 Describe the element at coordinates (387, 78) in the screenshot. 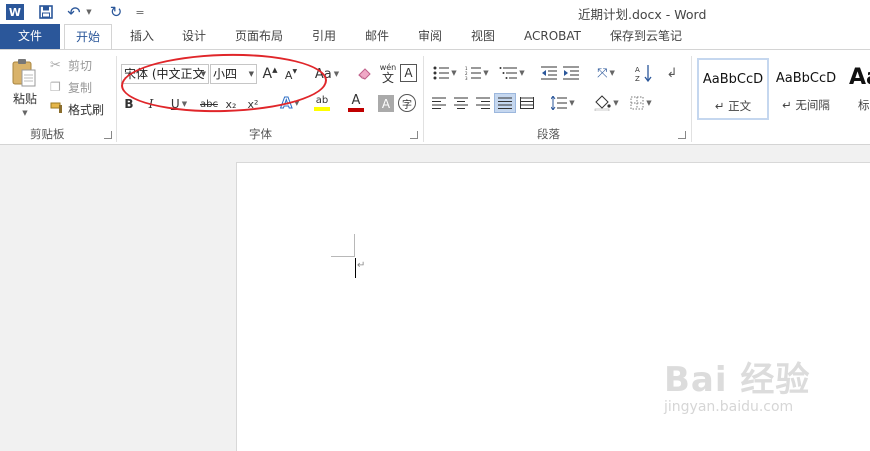

I see `phonetic-char: 文` at that location.